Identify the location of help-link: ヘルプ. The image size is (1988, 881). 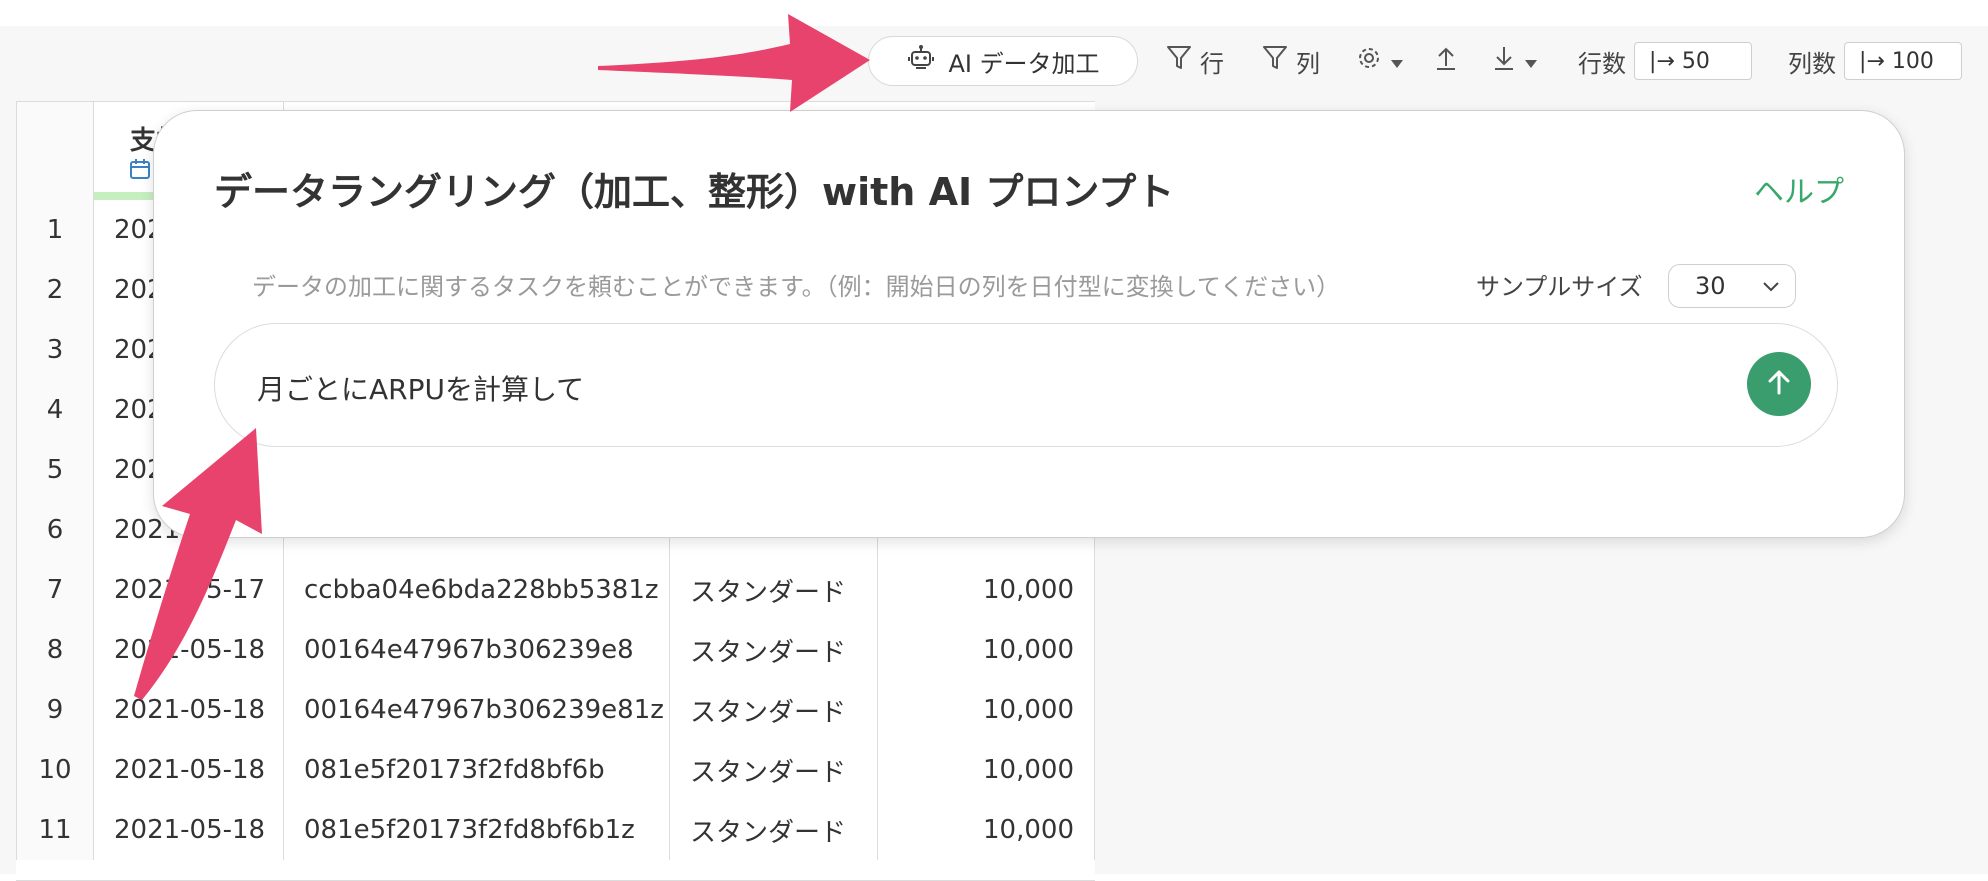
(1799, 189).